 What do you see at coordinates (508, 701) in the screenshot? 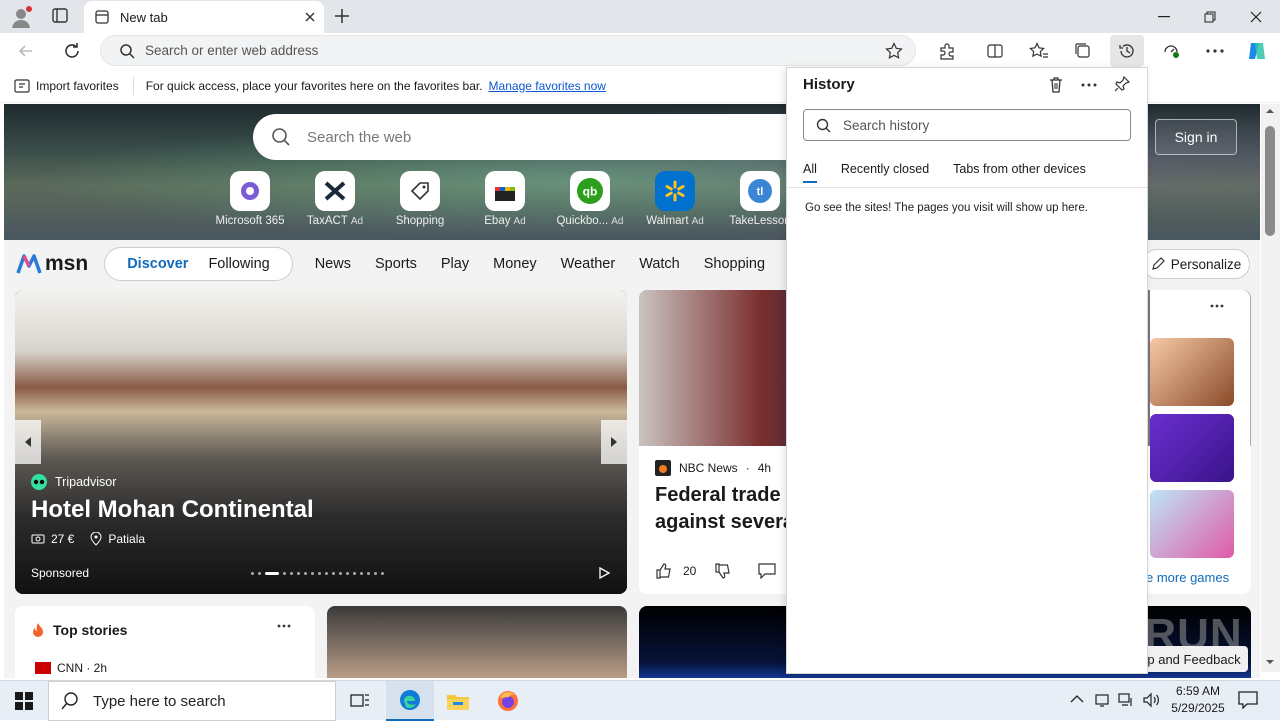
I see `firefox-icon` at bounding box center [508, 701].